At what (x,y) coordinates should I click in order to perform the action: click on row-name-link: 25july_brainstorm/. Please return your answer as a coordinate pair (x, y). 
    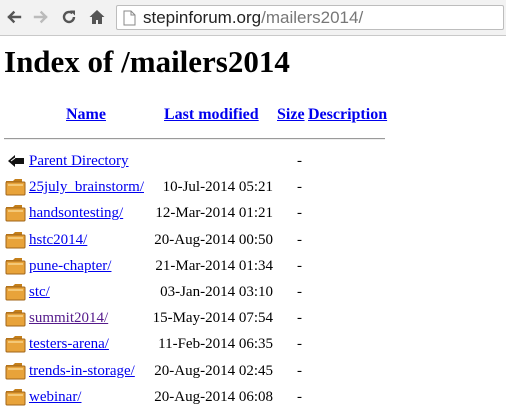
    Looking at the image, I should click on (86, 187).